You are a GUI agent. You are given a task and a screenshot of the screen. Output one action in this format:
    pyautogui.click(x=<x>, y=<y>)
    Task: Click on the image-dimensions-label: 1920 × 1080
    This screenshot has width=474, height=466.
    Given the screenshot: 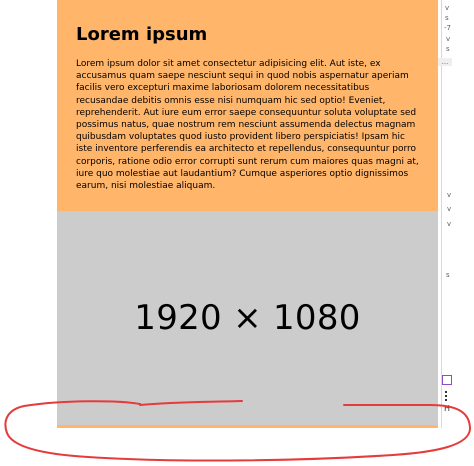 What is the action you would take?
    pyautogui.click(x=247, y=318)
    